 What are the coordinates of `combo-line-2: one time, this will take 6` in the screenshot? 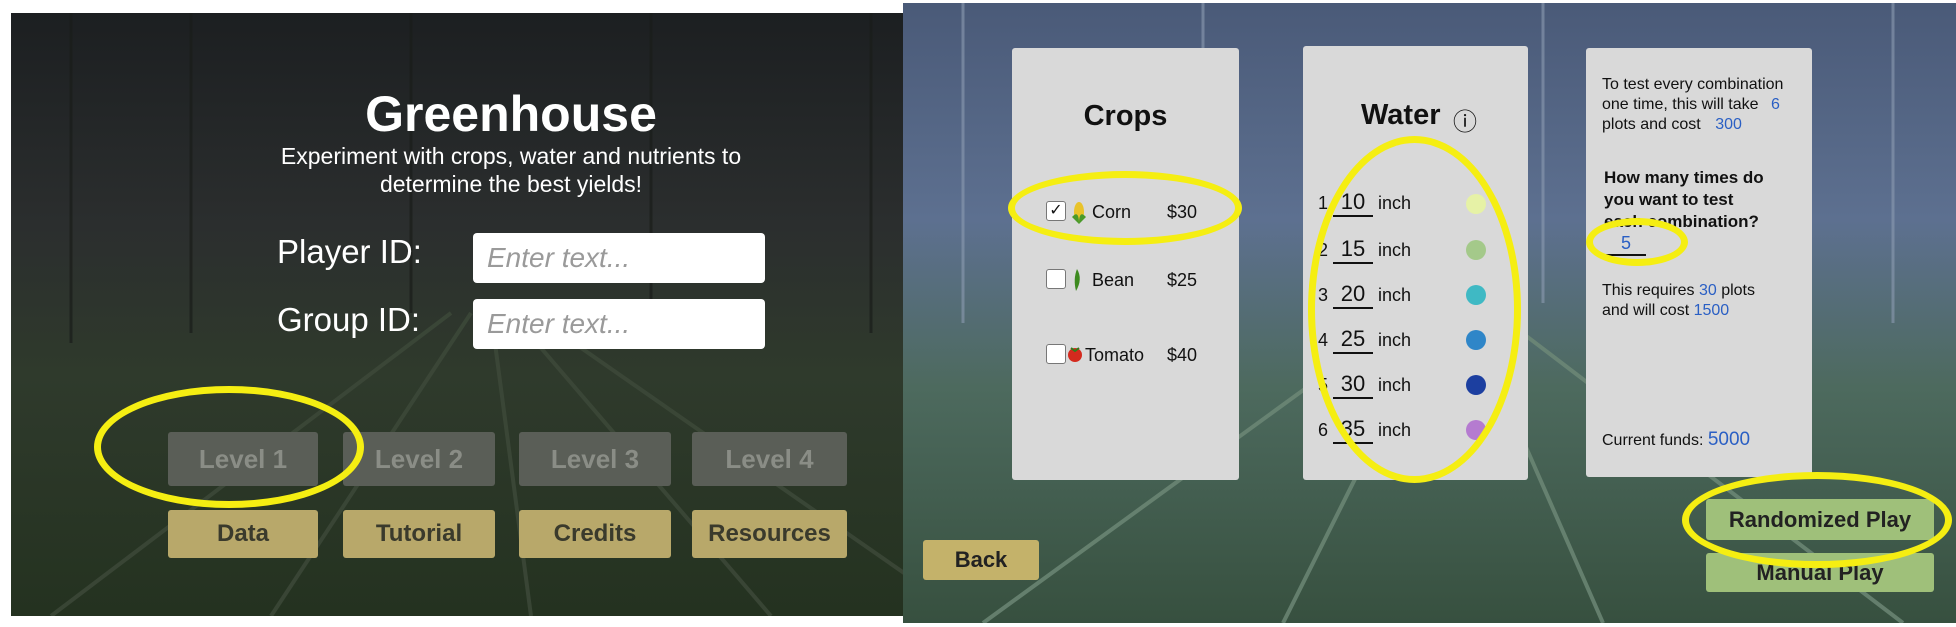 It's located at (1691, 104).